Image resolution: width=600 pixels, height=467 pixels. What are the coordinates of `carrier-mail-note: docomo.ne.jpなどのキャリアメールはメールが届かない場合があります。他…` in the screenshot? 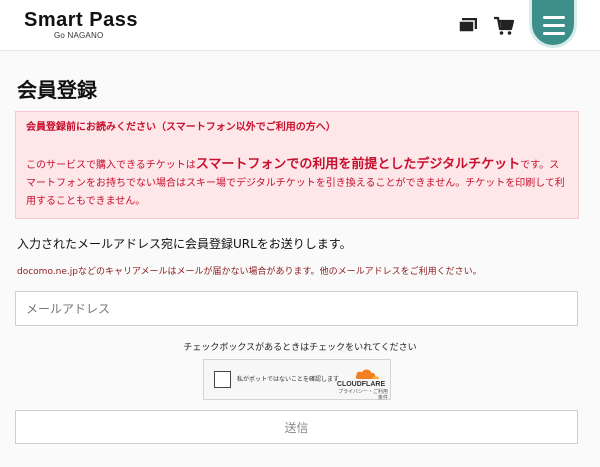 It's located at (249, 272).